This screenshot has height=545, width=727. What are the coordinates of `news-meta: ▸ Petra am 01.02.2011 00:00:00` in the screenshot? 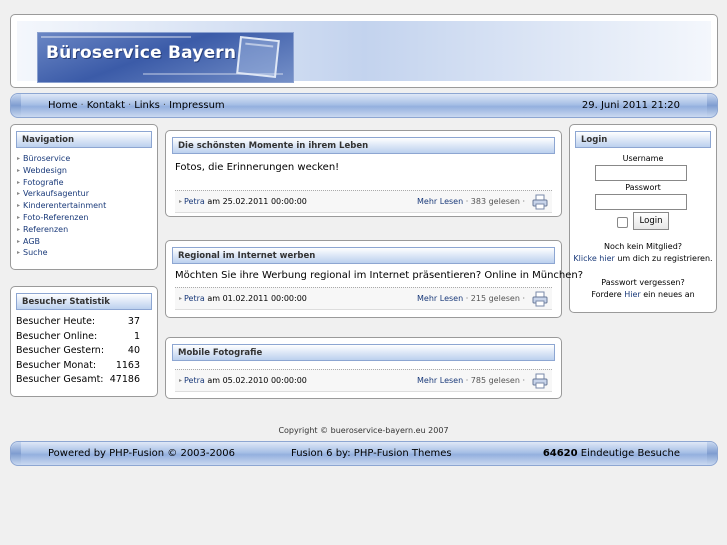 It's located at (243, 298).